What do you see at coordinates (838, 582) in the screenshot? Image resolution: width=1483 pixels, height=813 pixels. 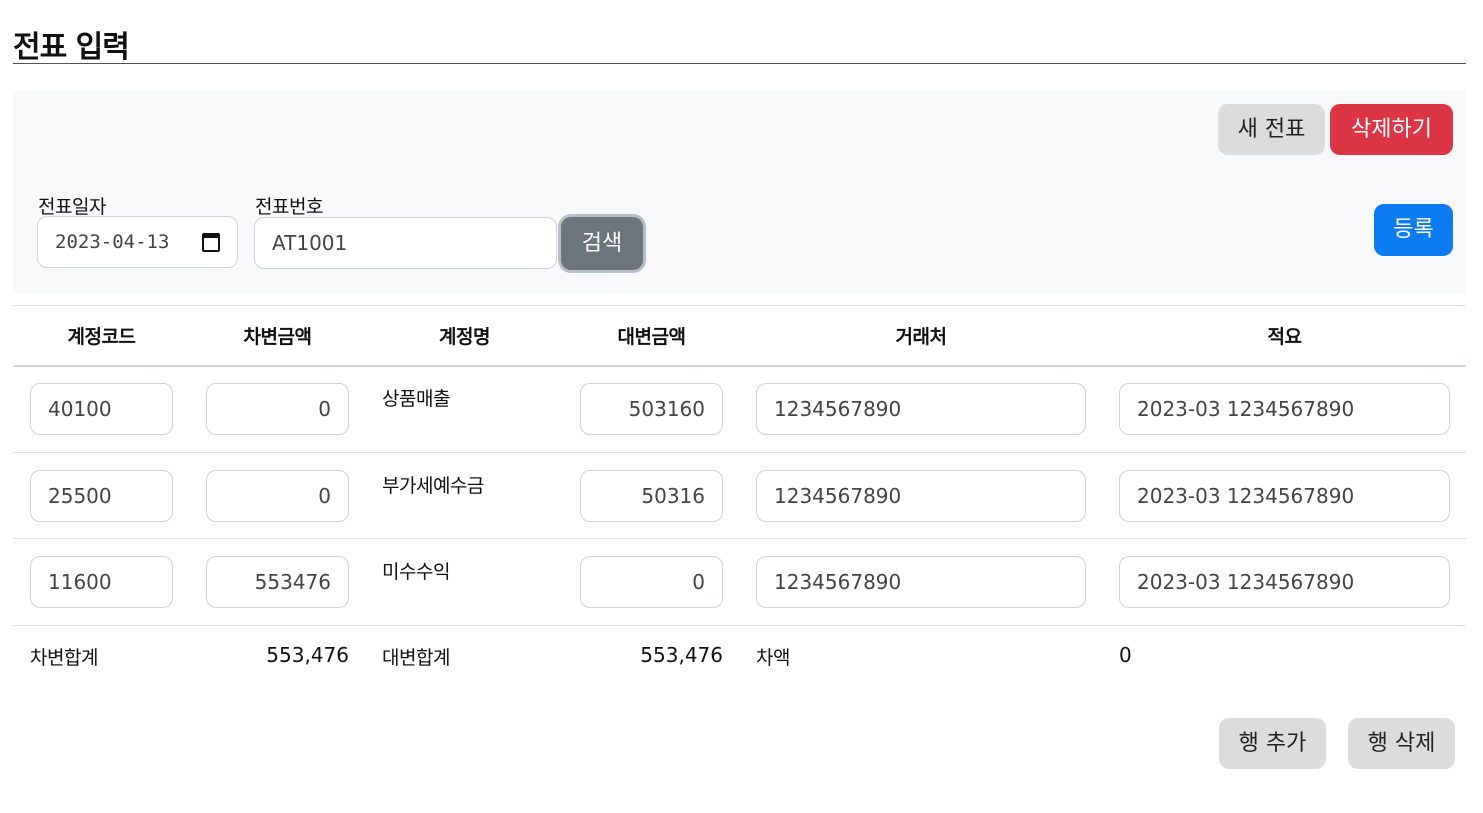 I see `row-3-vendor-value: 1234567890` at bounding box center [838, 582].